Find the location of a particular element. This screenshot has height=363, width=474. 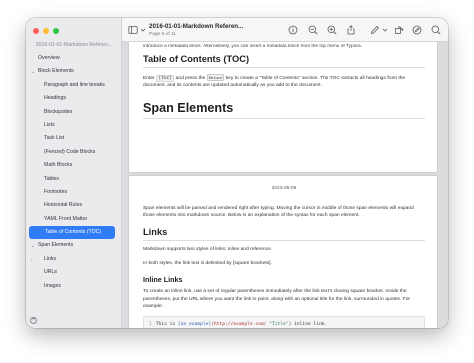

sidebar-item: Headings is located at coordinates (74, 98).